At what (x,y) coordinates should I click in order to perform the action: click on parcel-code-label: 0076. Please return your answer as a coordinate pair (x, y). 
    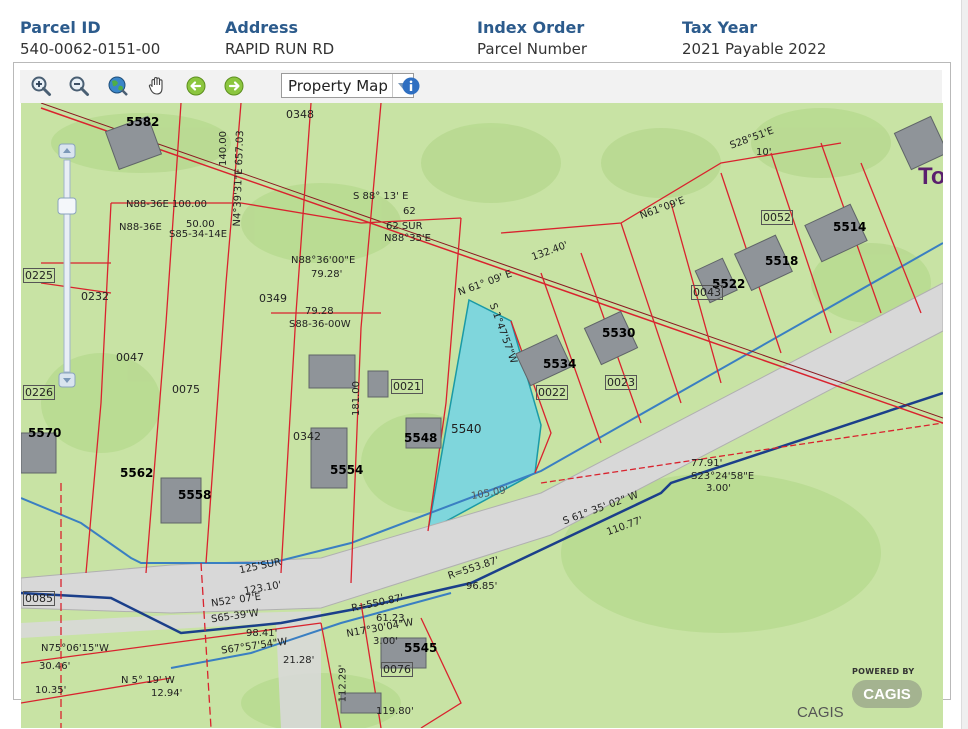
    Looking at the image, I should click on (397, 669).